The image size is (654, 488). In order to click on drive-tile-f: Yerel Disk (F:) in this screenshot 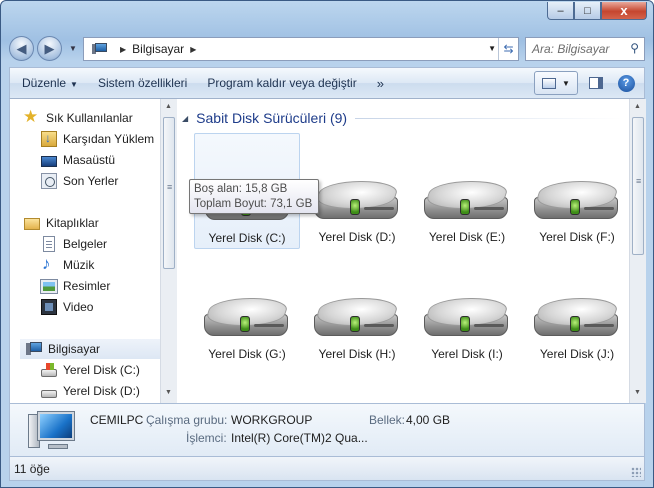, I will do `click(576, 191)`.